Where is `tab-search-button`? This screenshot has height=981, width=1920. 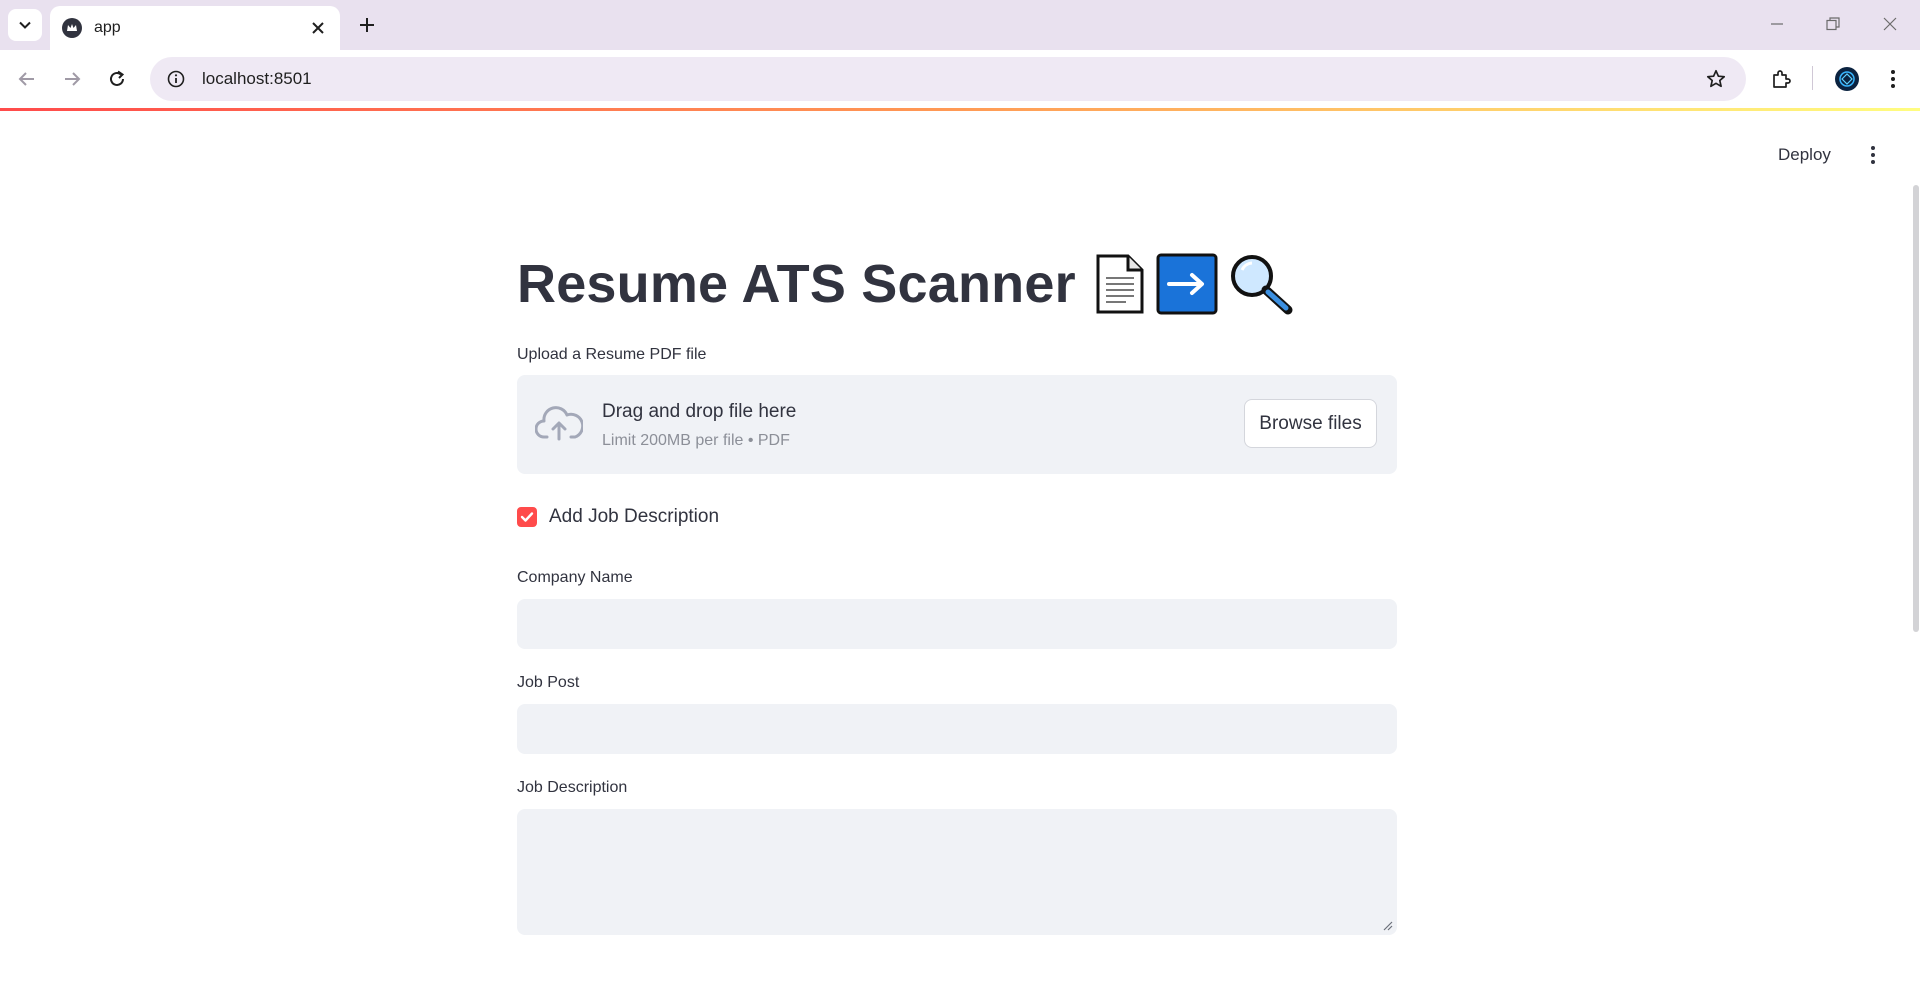 tab-search-button is located at coordinates (25, 25).